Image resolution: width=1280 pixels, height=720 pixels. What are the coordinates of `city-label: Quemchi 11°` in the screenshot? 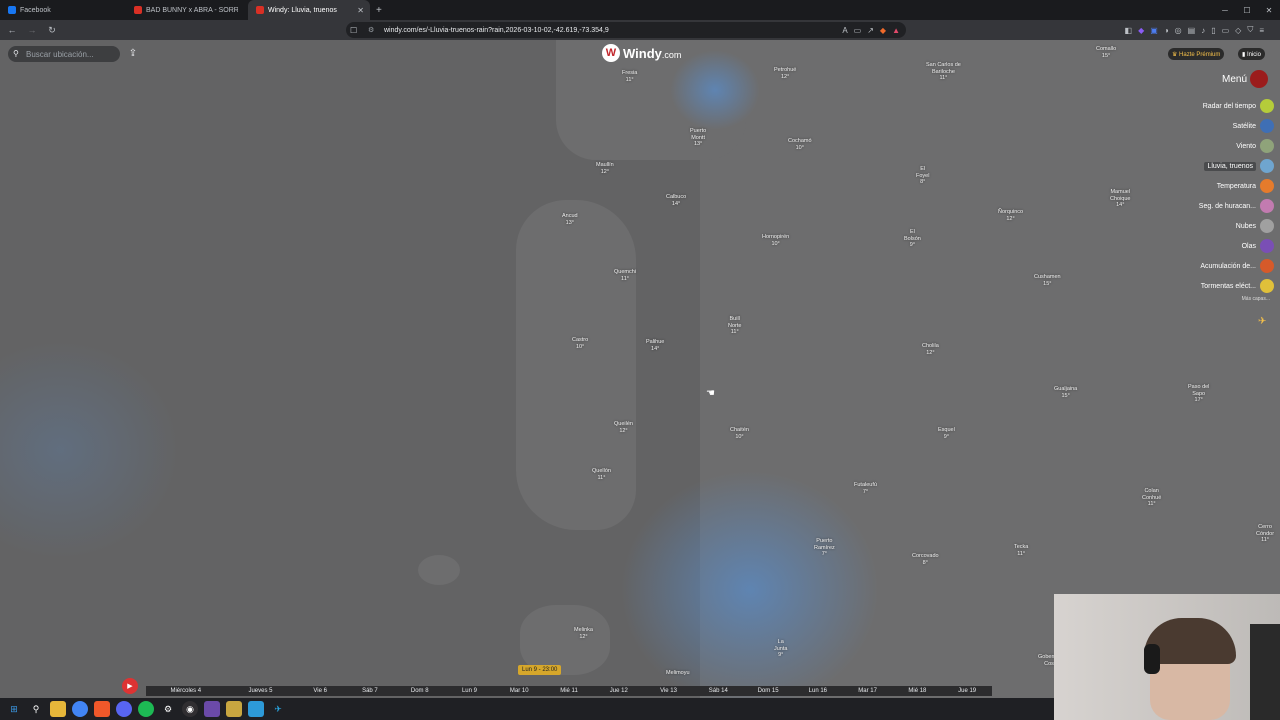 It's located at (625, 275).